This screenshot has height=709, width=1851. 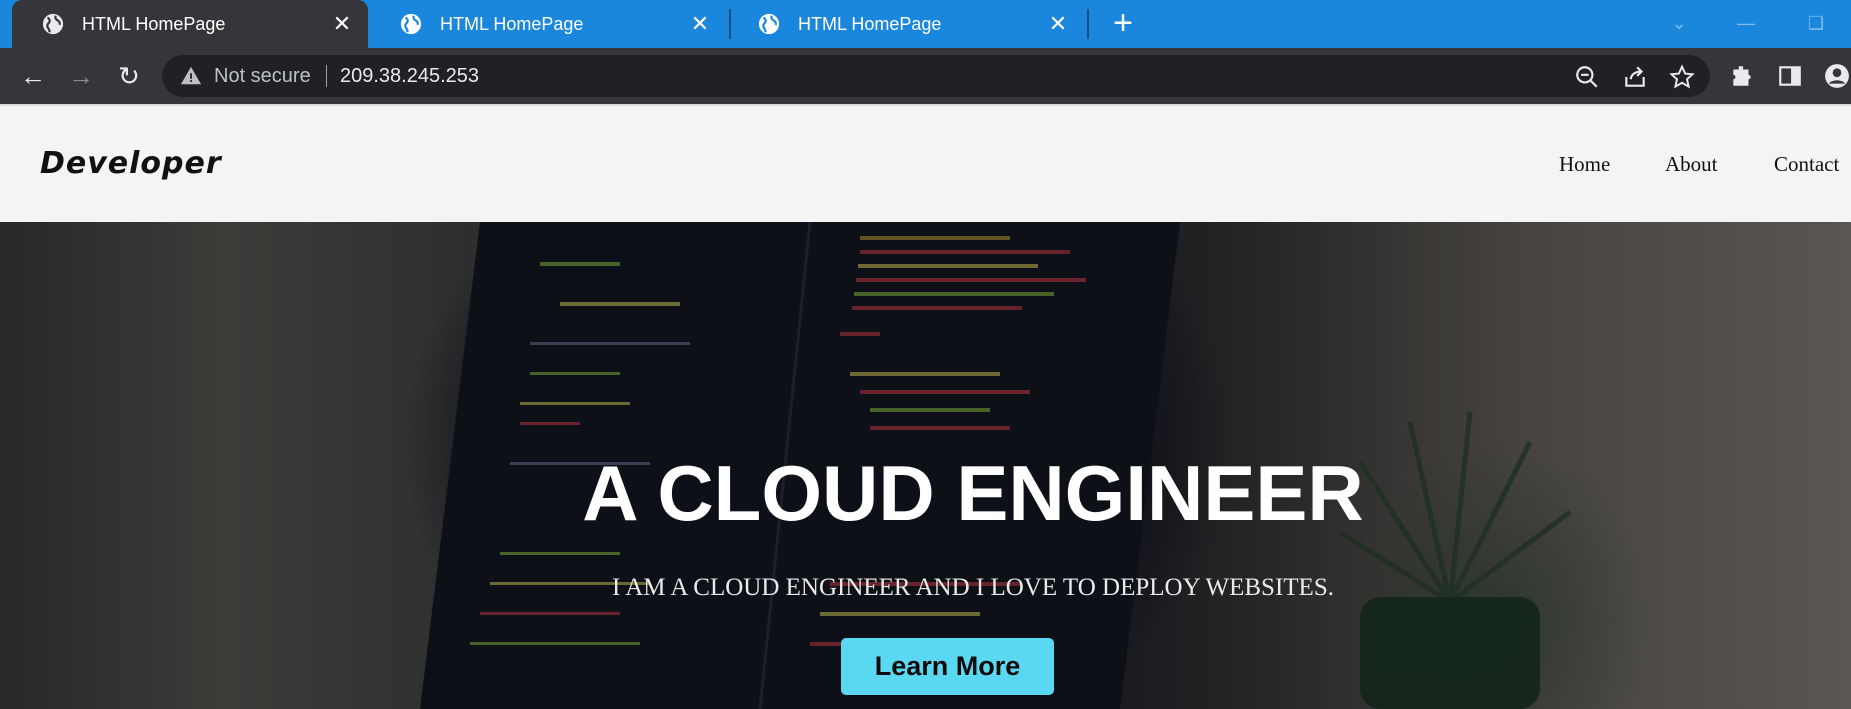 I want to click on back-arrow-icon: ←, so click(x=33, y=76).